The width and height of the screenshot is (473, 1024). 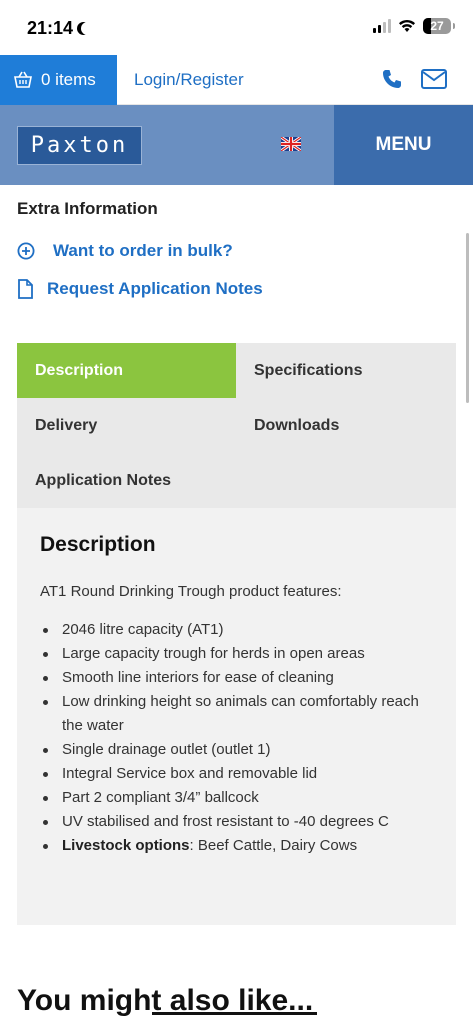 What do you see at coordinates (98, 544) in the screenshot?
I see `description-heading: Description` at bounding box center [98, 544].